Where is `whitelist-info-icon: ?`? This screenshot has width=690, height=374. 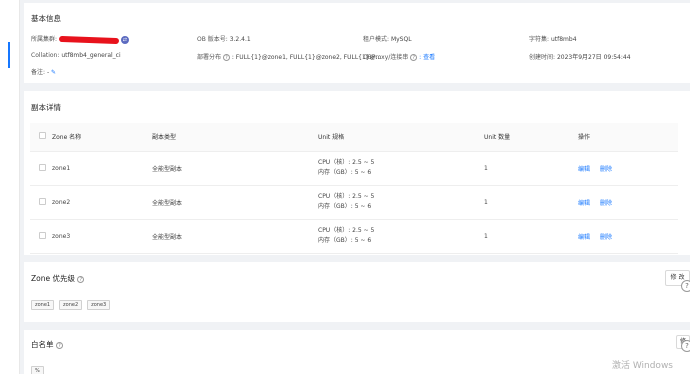 whitelist-info-icon: ? is located at coordinates (59, 345).